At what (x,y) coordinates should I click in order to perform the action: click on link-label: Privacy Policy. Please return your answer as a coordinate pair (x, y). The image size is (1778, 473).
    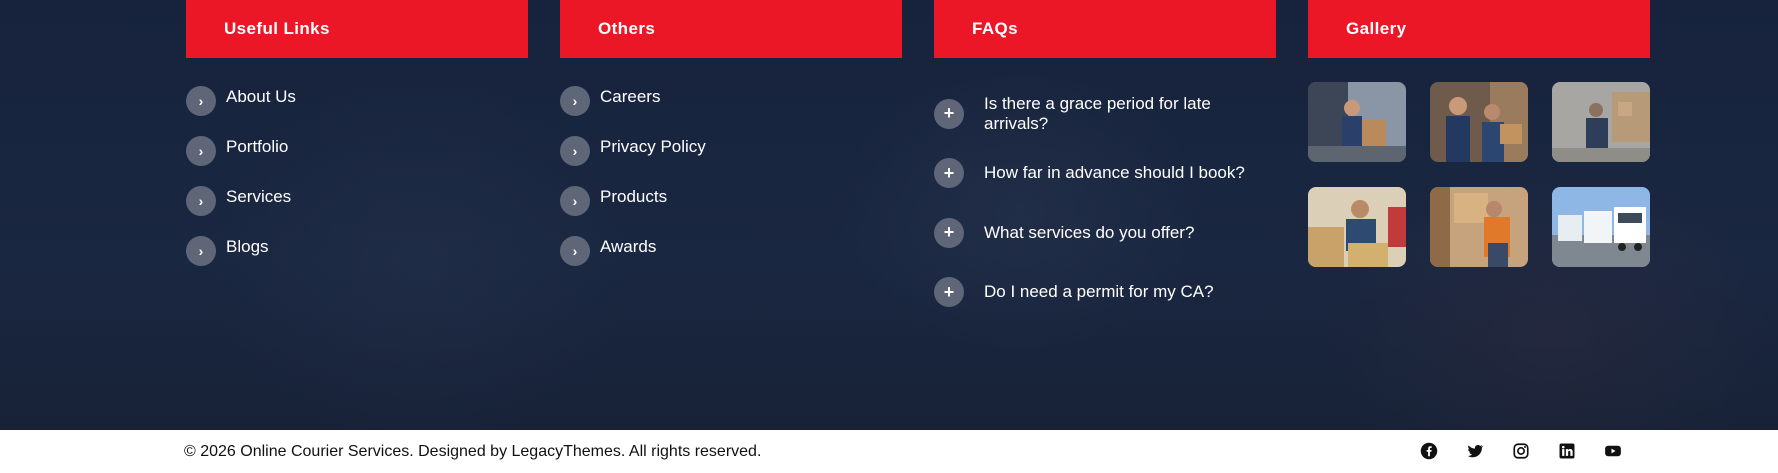
    Looking at the image, I should click on (653, 147).